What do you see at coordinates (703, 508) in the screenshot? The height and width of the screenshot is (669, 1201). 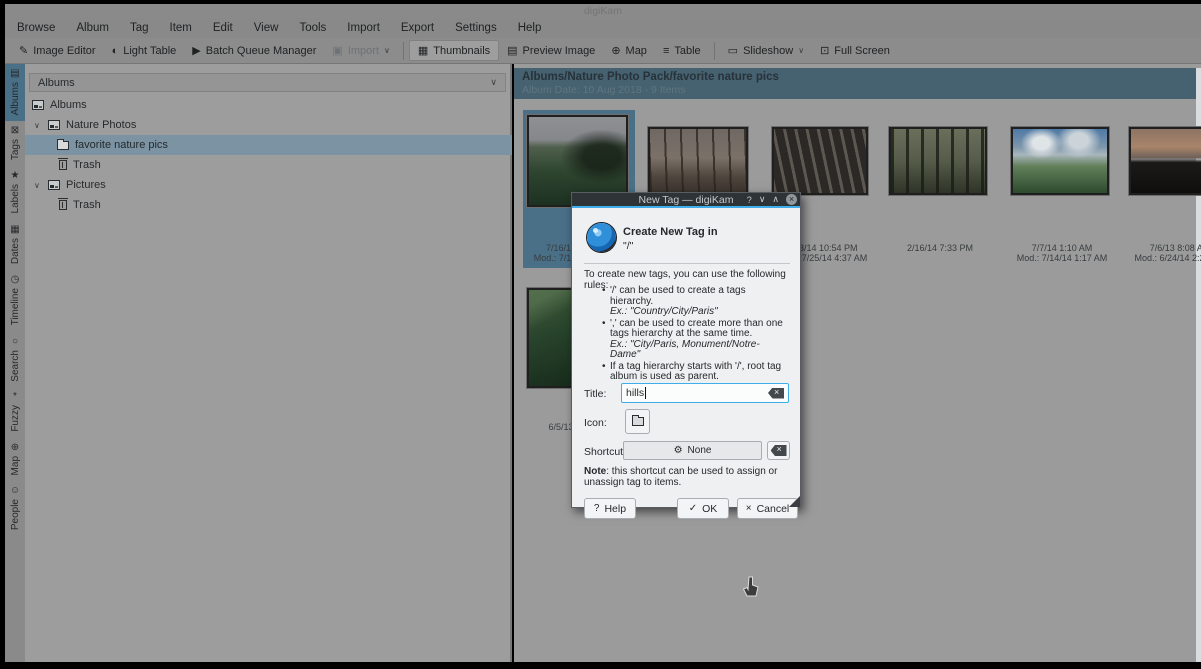 I see `ok-button: ✓ OK` at bounding box center [703, 508].